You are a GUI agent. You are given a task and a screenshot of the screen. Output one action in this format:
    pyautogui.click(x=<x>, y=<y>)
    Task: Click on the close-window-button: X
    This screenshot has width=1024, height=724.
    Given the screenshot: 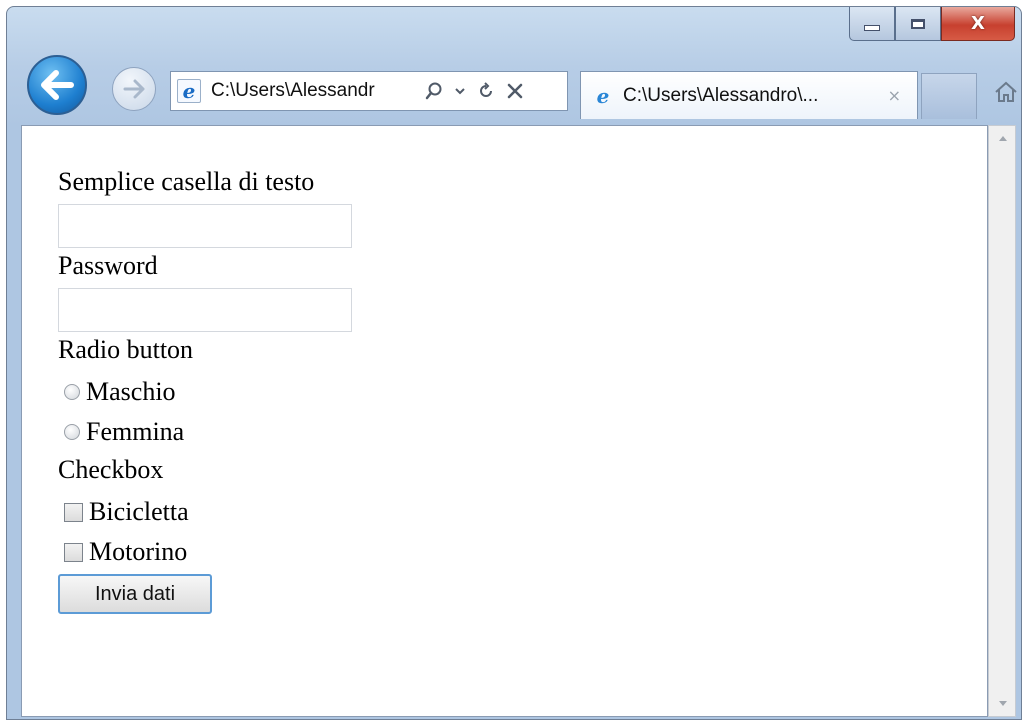 What is the action you would take?
    pyautogui.click(x=978, y=24)
    